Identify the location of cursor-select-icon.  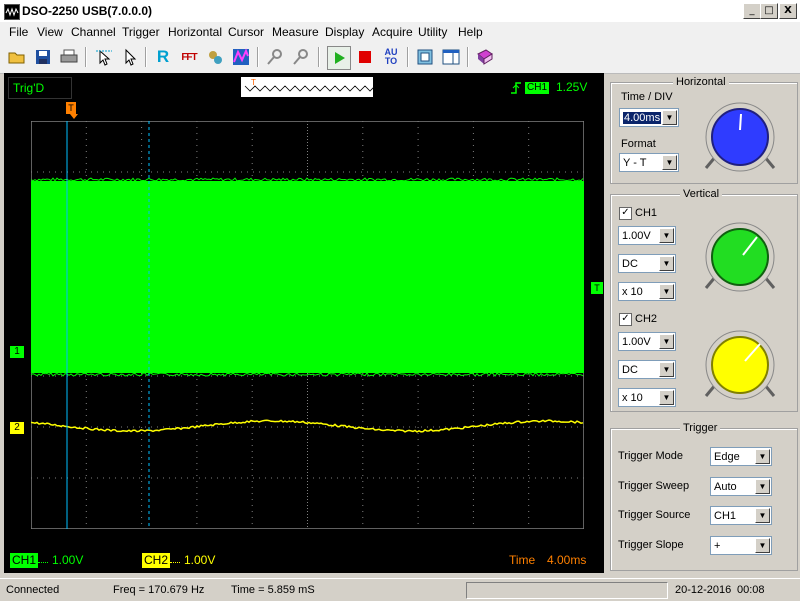
(104, 57).